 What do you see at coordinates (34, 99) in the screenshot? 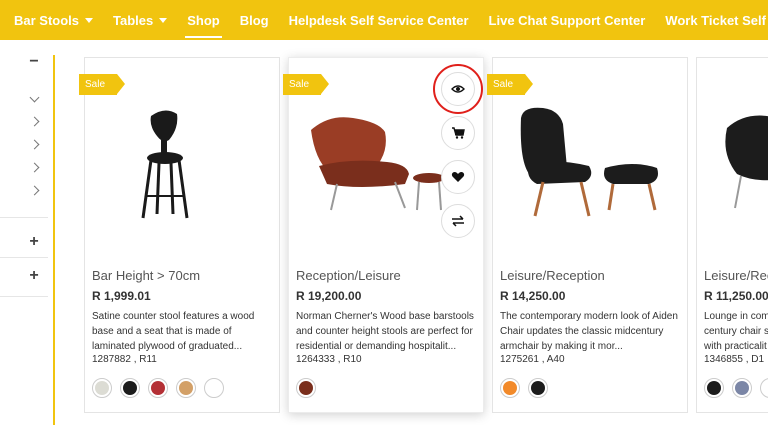
I see `chevron-down-icon` at bounding box center [34, 99].